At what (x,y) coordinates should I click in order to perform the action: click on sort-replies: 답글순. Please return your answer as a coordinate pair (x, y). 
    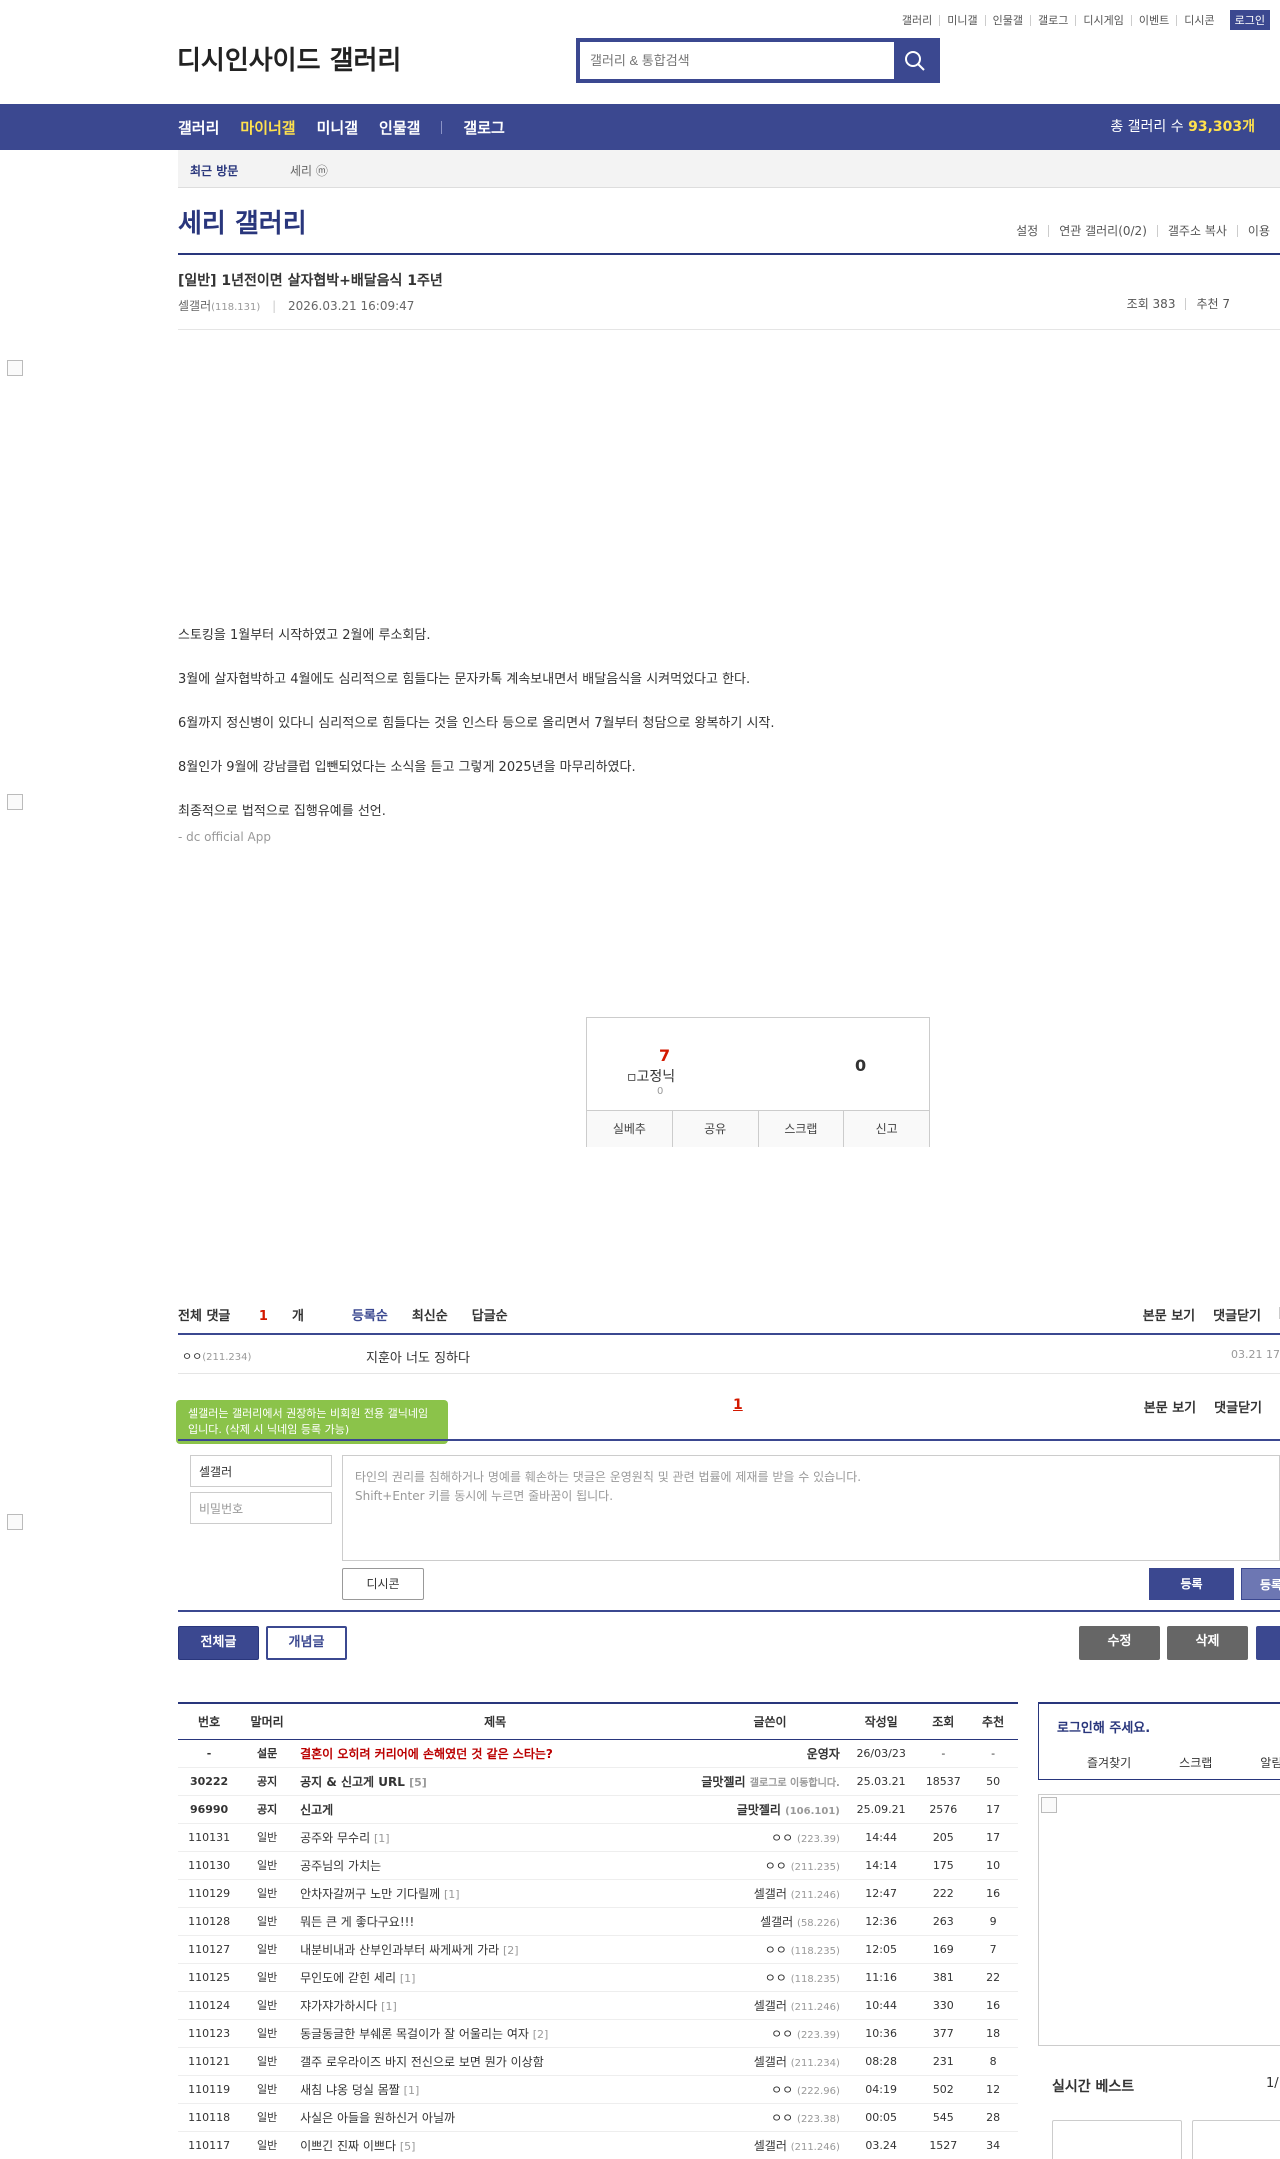
    Looking at the image, I should click on (490, 1314).